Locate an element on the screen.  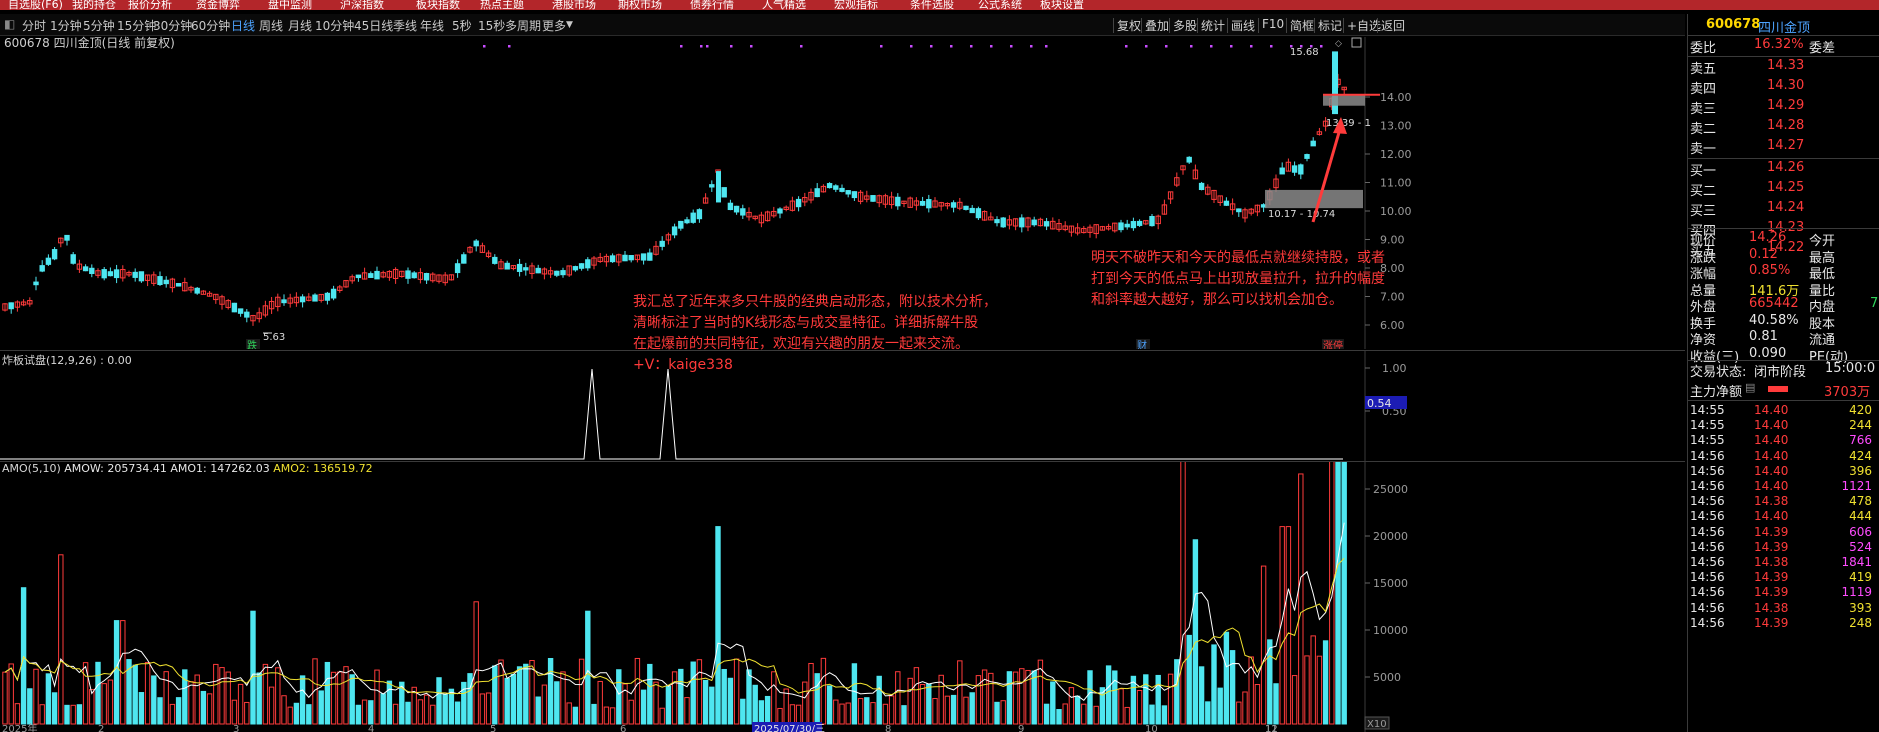
toolbar-button: 标记 is located at coordinates (1330, 25).